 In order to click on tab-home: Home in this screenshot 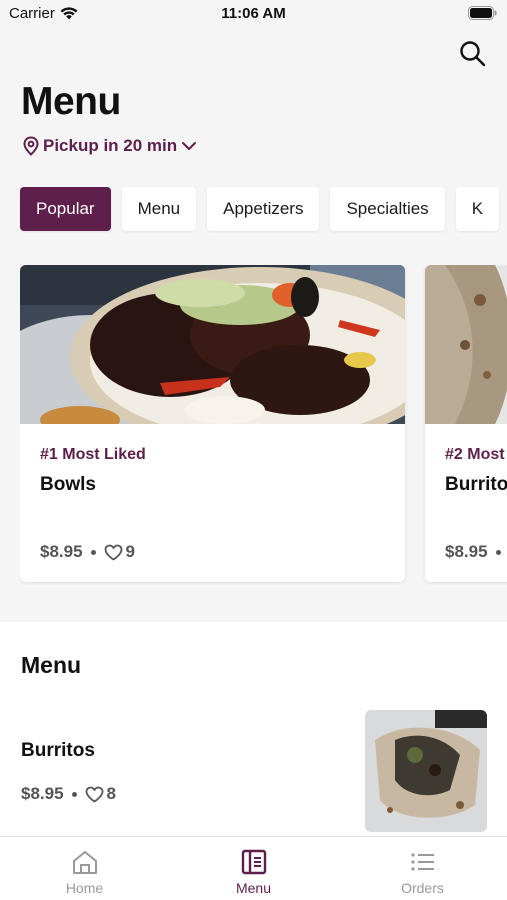, I will do `click(84, 868)`.